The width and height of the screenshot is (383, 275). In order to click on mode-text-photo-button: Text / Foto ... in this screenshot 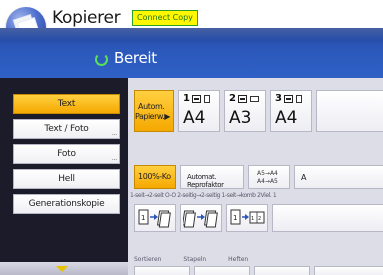, I will do `click(66, 129)`.